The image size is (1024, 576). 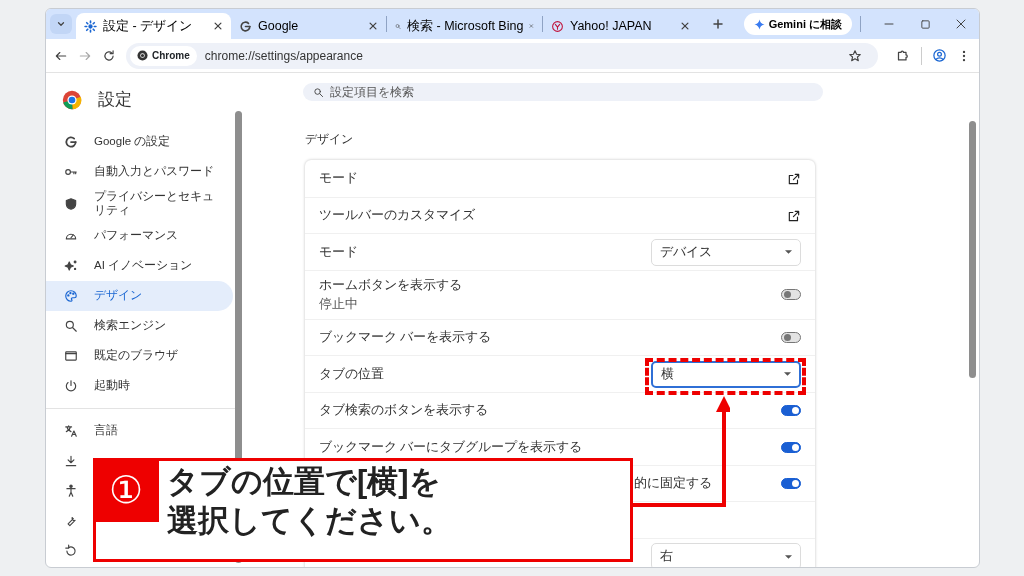 What do you see at coordinates (71, 203) in the screenshot?
I see `shield-icon` at bounding box center [71, 203].